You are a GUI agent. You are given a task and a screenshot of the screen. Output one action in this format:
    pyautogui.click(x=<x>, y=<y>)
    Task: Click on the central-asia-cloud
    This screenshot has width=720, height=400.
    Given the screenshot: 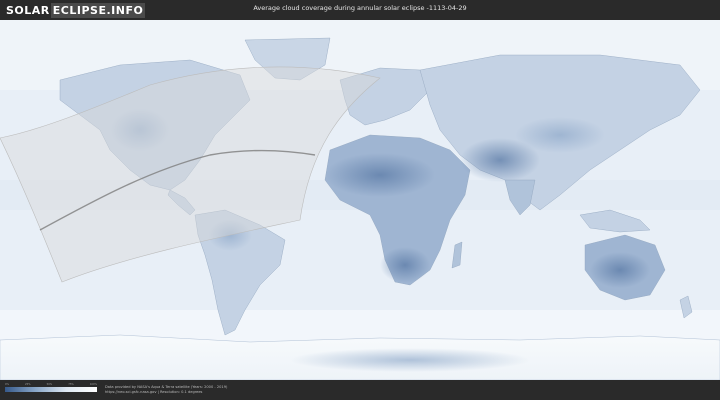 What is the action you would take?
    pyautogui.click(x=560, y=135)
    